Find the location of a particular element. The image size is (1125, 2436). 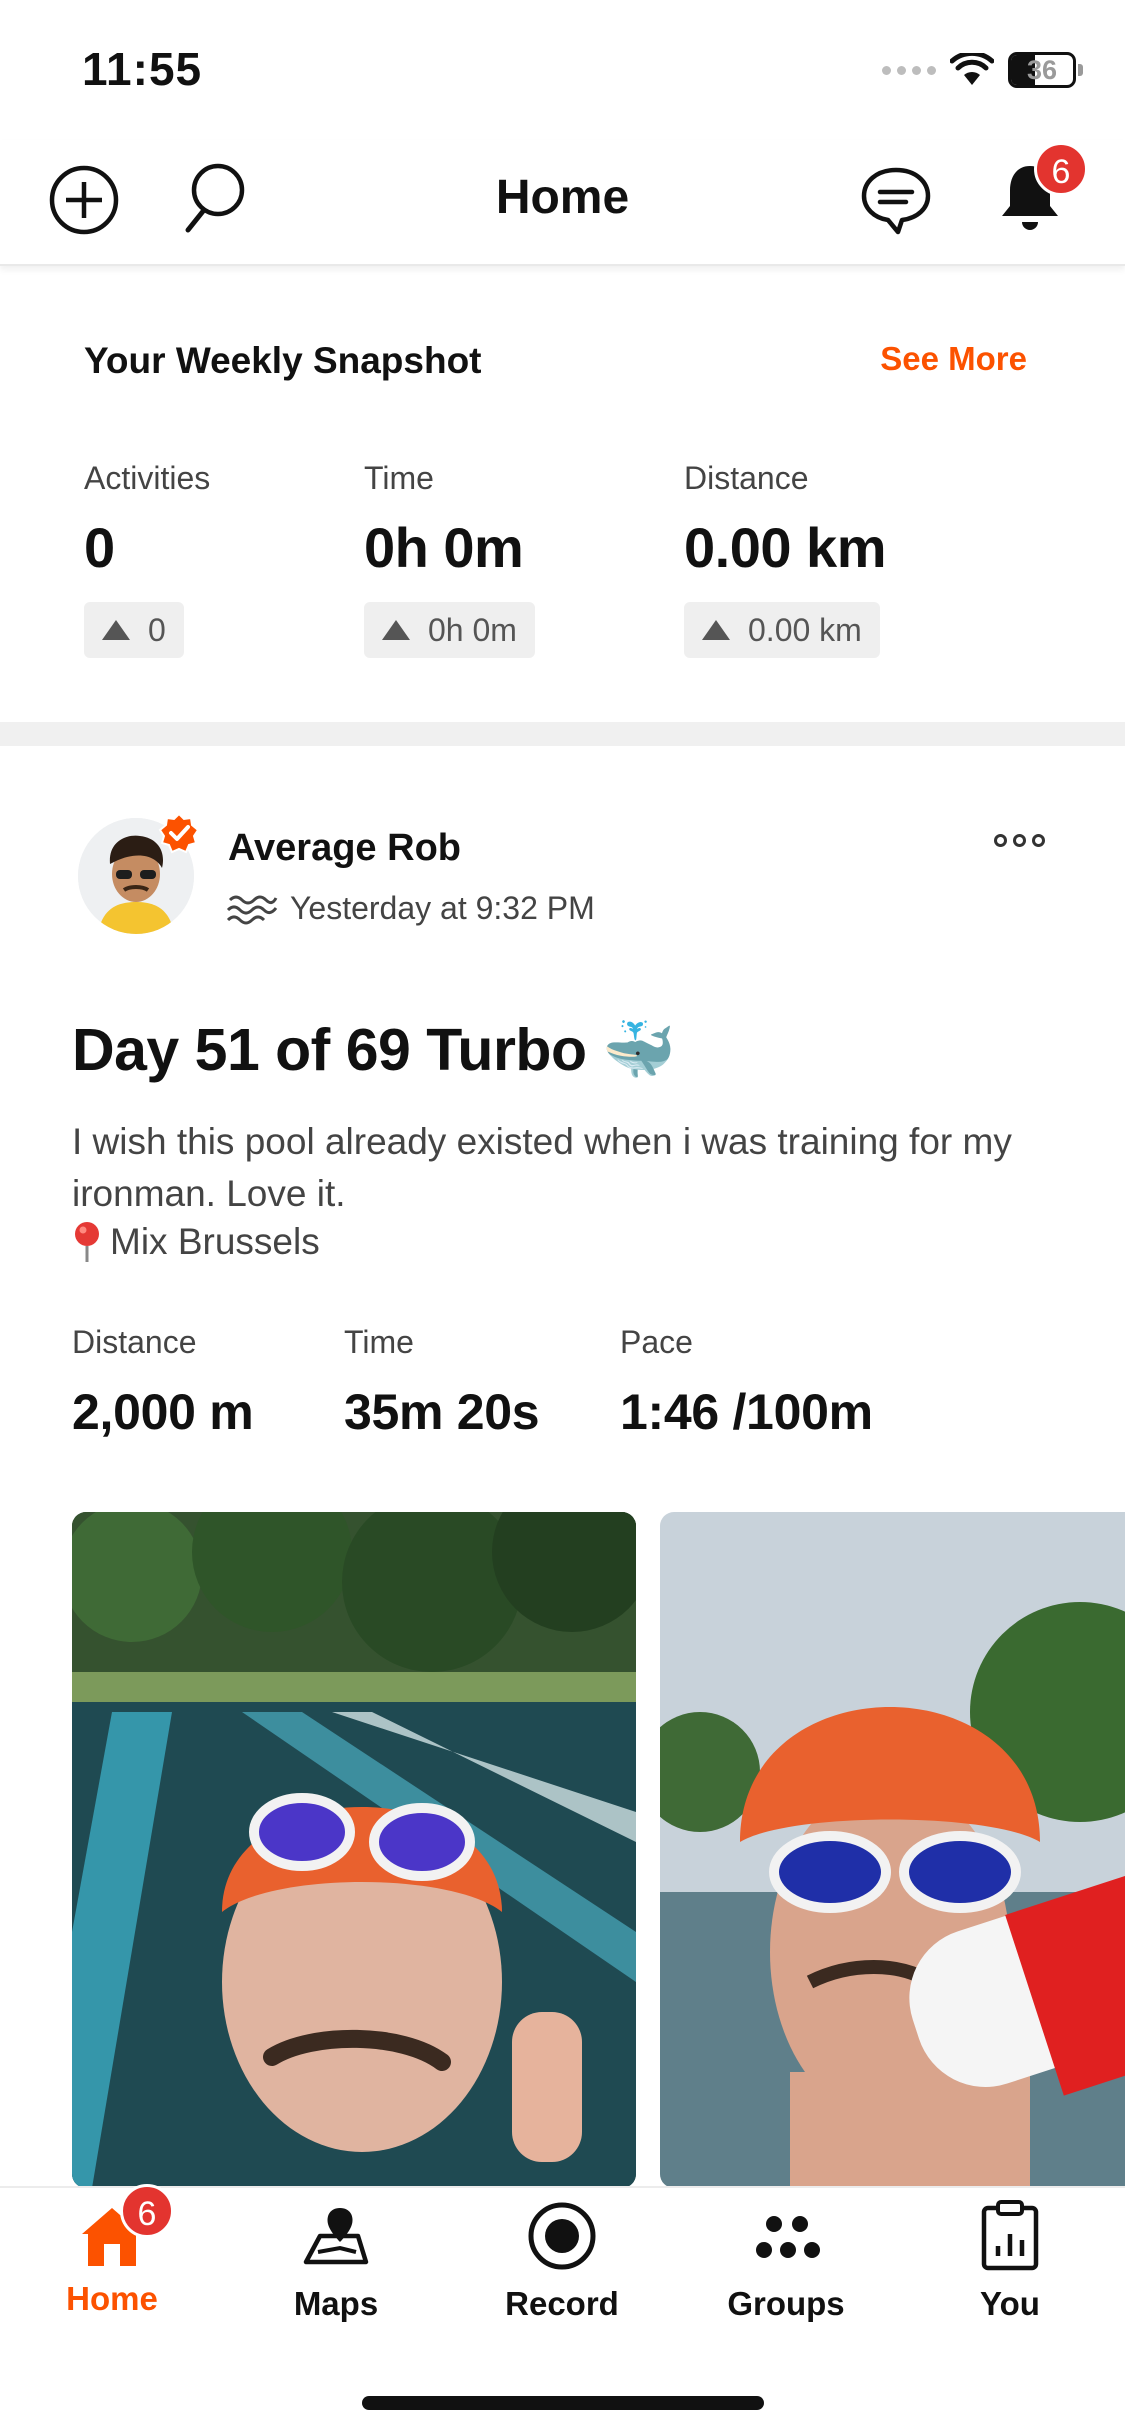

location-name: Mix Brussels is located at coordinates (215, 1241).